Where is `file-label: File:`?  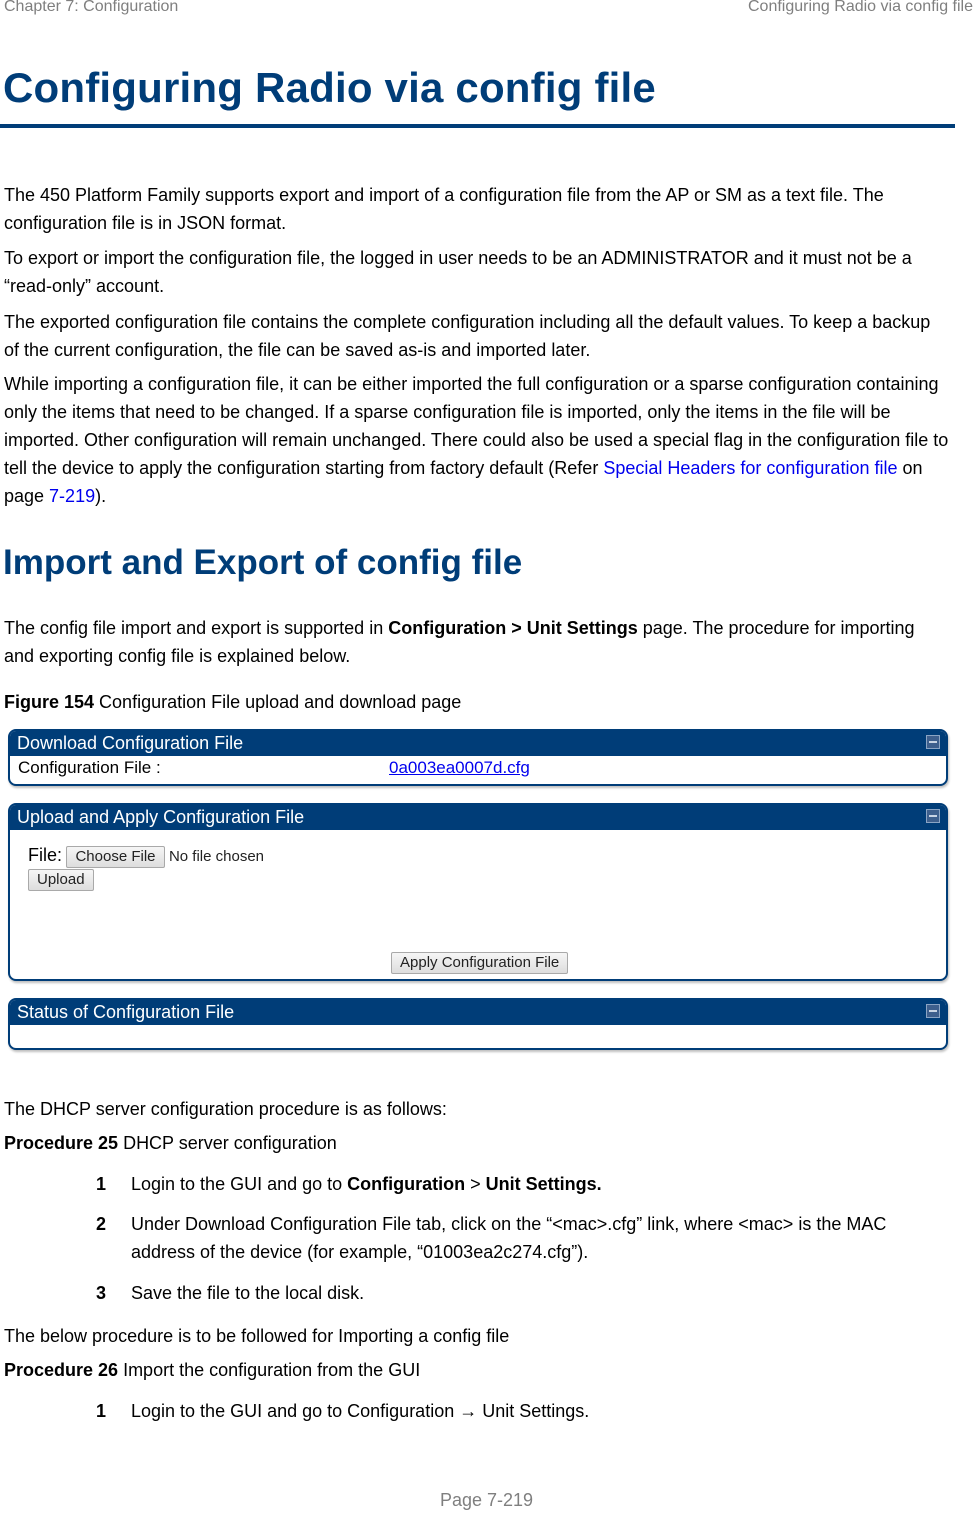 file-label: File: is located at coordinates (45, 855).